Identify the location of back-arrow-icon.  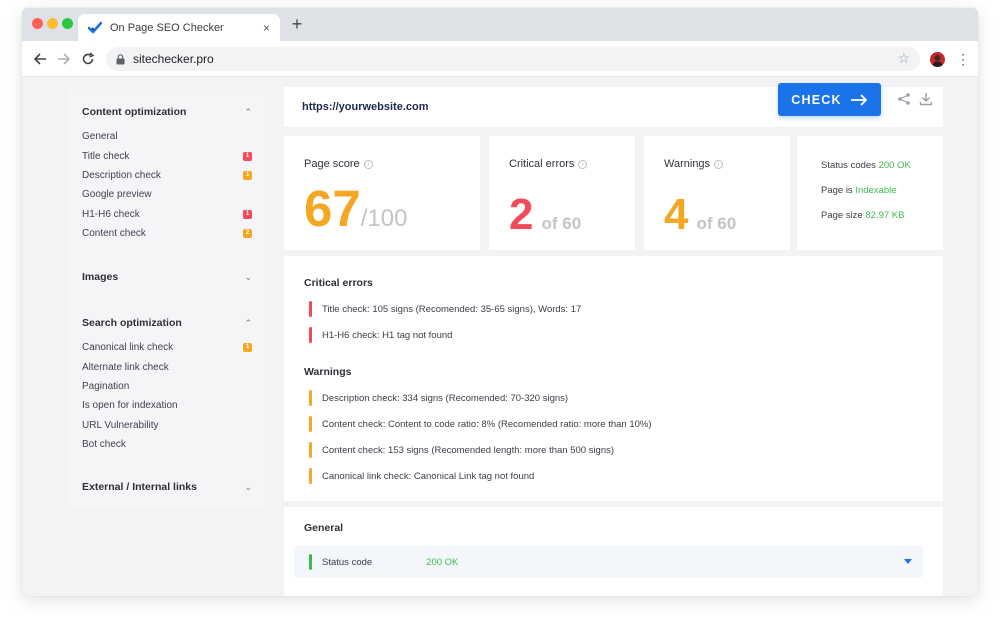
(40, 59).